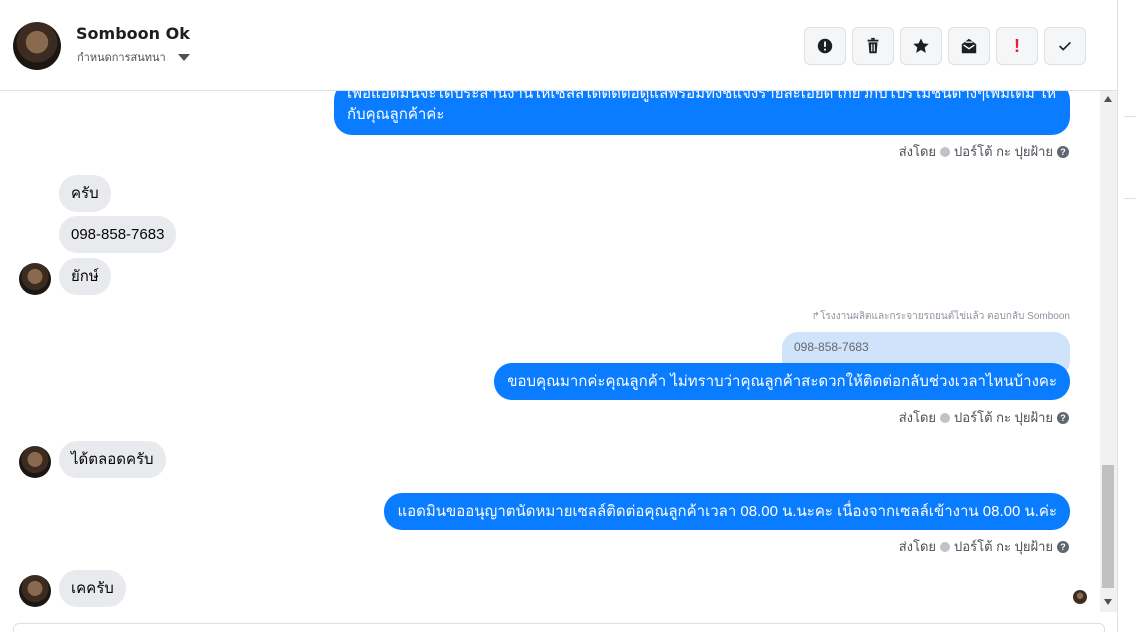 The height and width of the screenshot is (632, 1136). Describe the element at coordinates (183, 57) in the screenshot. I see `caret-down-icon` at that location.